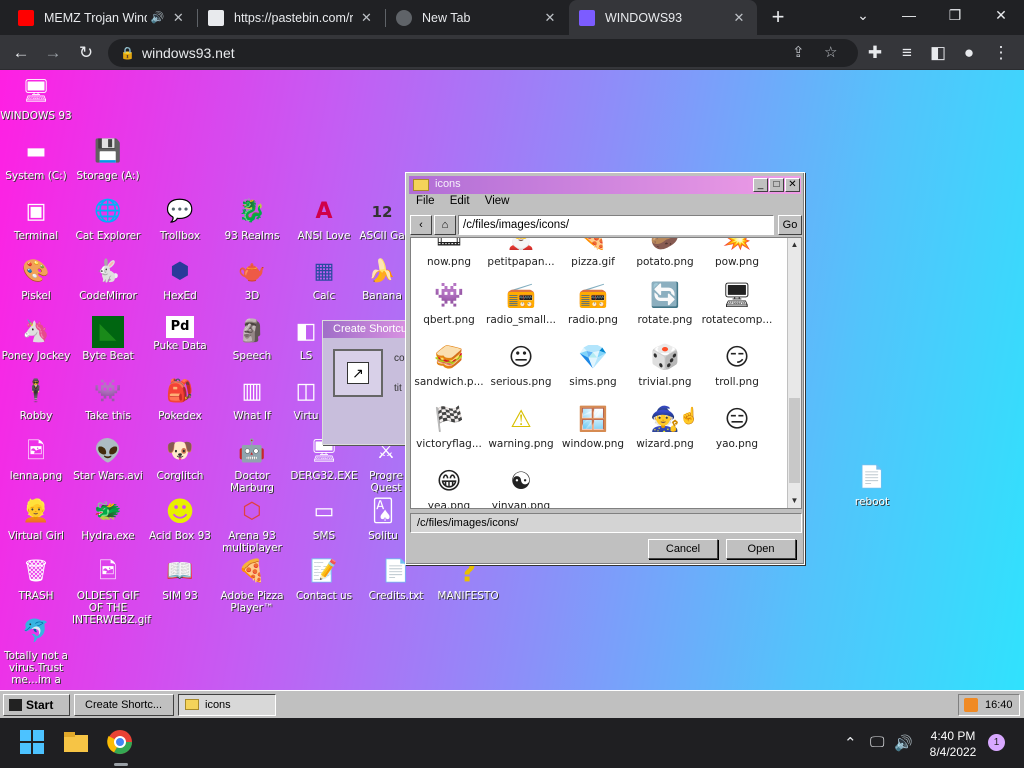 The image size is (1024, 768). I want to click on extensions-icon: ✚, so click(875, 53).